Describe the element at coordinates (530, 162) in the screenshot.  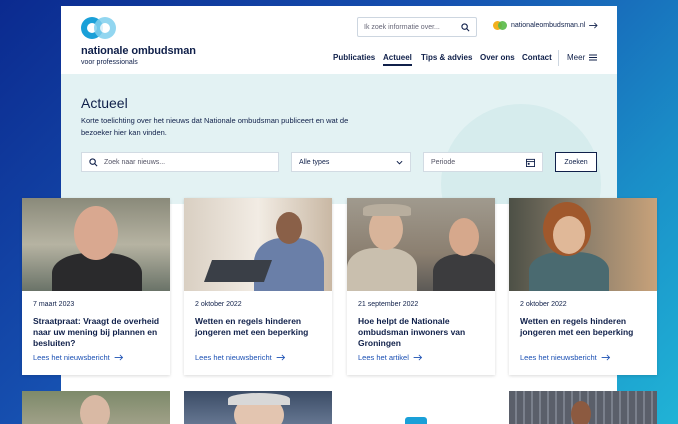
I see `calendar-icon` at that location.